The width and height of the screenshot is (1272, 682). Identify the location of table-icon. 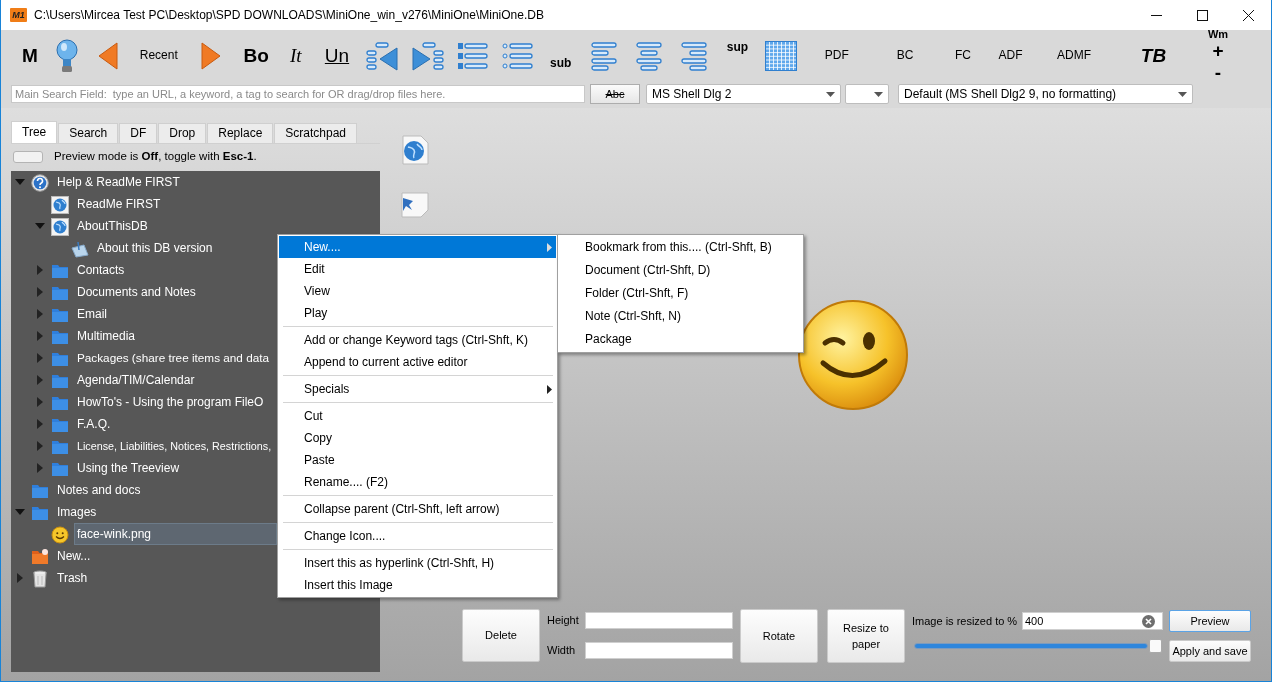
(781, 56).